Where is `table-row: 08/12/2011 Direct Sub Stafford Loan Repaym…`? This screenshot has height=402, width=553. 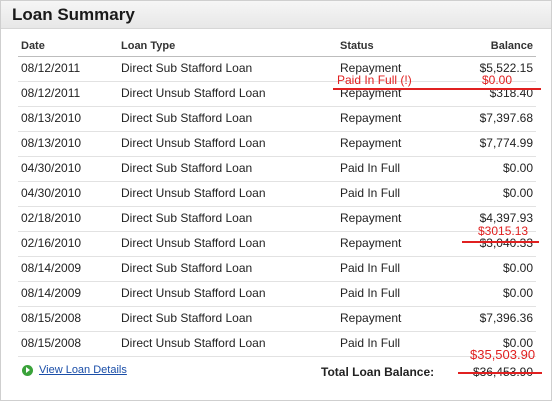 table-row: 08/12/2011 Direct Sub Stafford Loan Repaym… is located at coordinates (277, 69).